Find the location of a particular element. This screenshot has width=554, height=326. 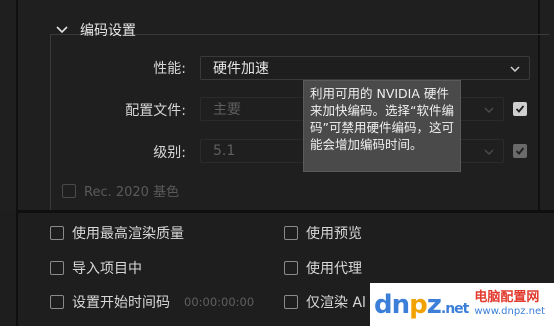

max-render-quality-checkbox is located at coordinates (57, 233).